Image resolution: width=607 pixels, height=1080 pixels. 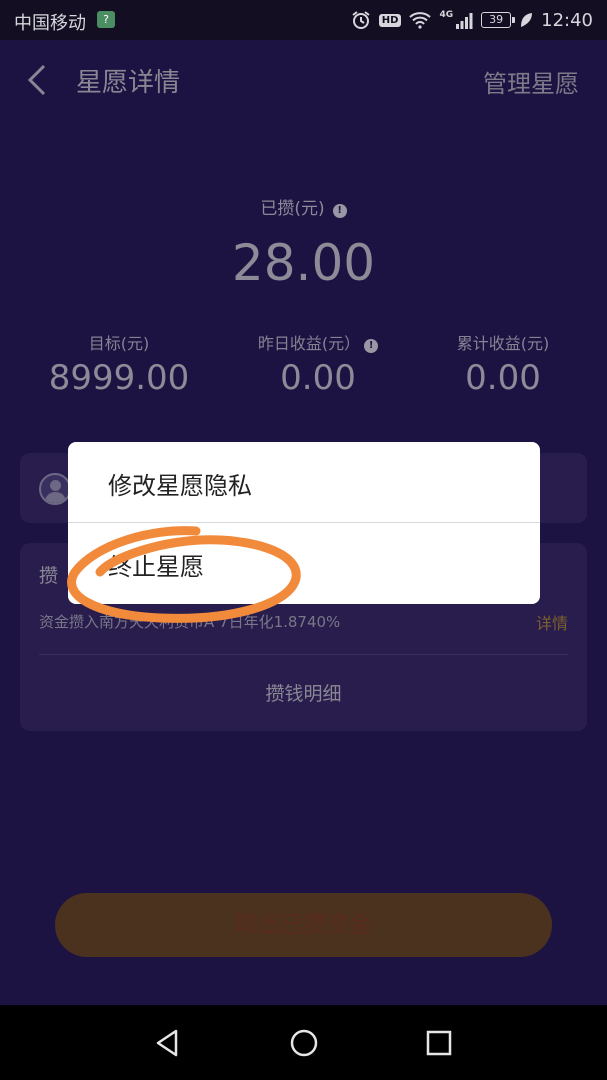 I want to click on yesterday-earnings-stat: 昨日收益(元）! 0.00, so click(x=318, y=364).